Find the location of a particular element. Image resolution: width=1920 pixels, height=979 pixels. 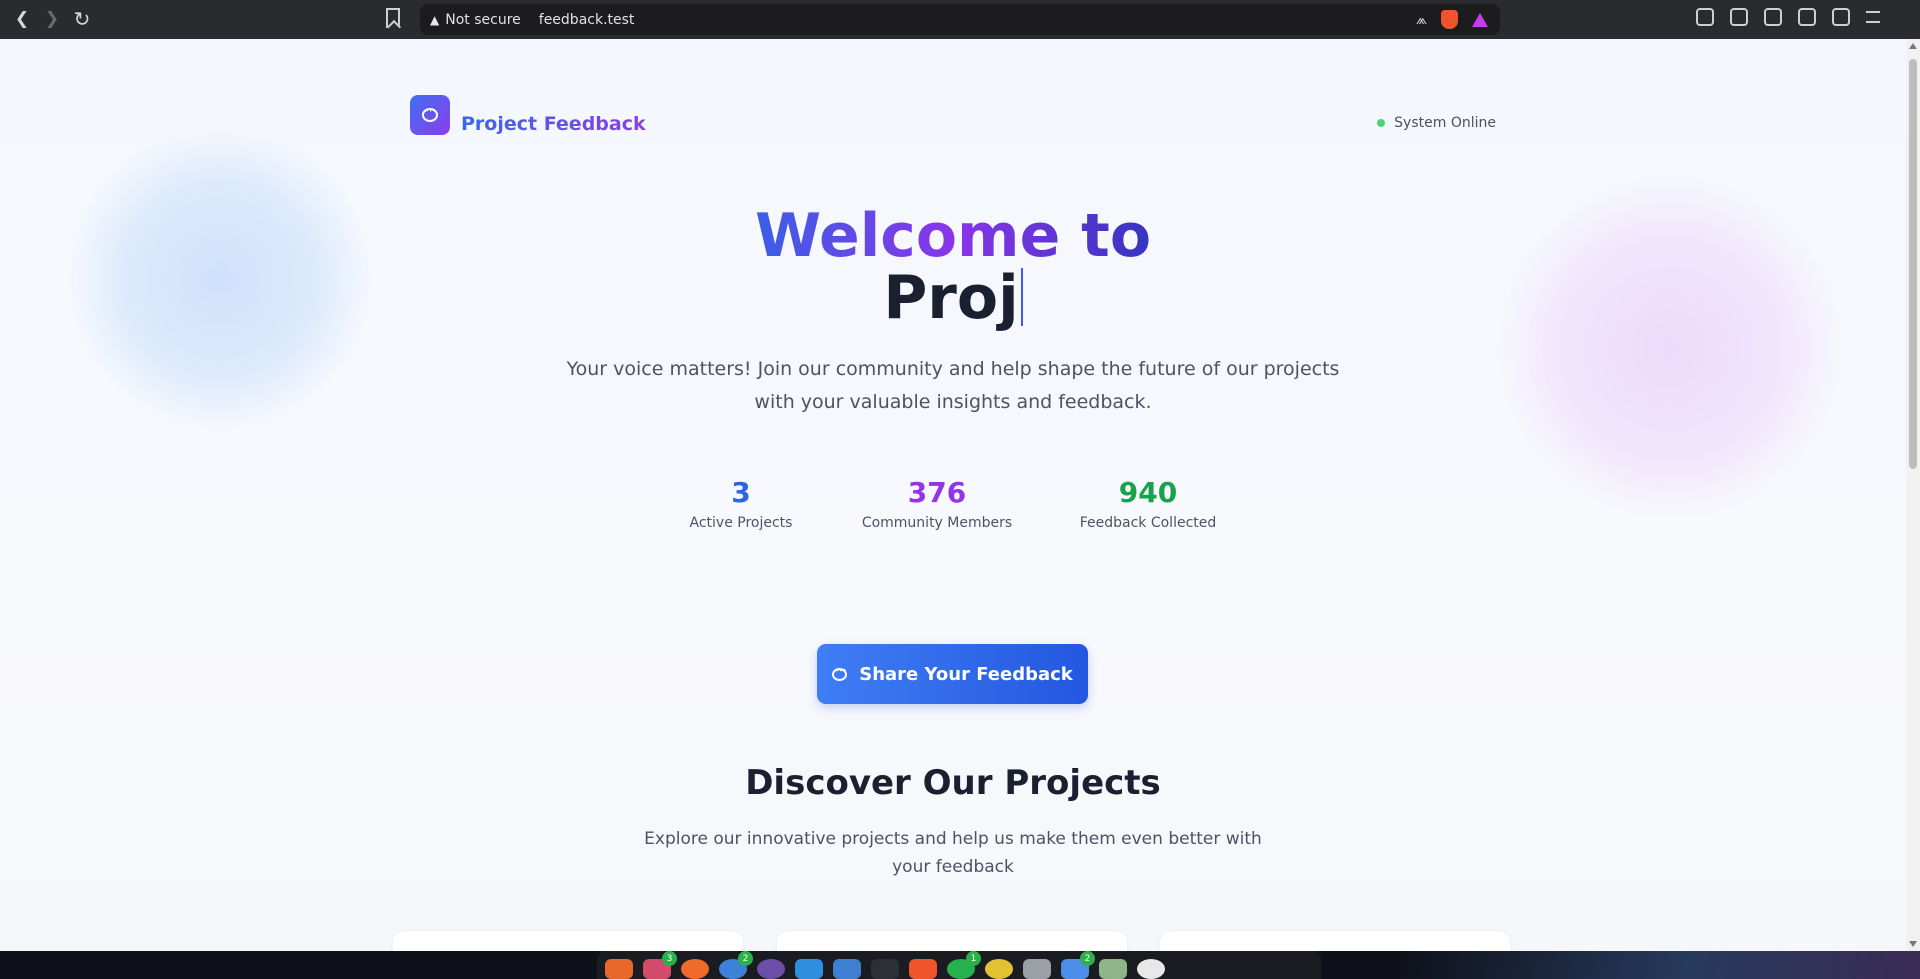

leo-ai-icon is located at coordinates (1841, 17).